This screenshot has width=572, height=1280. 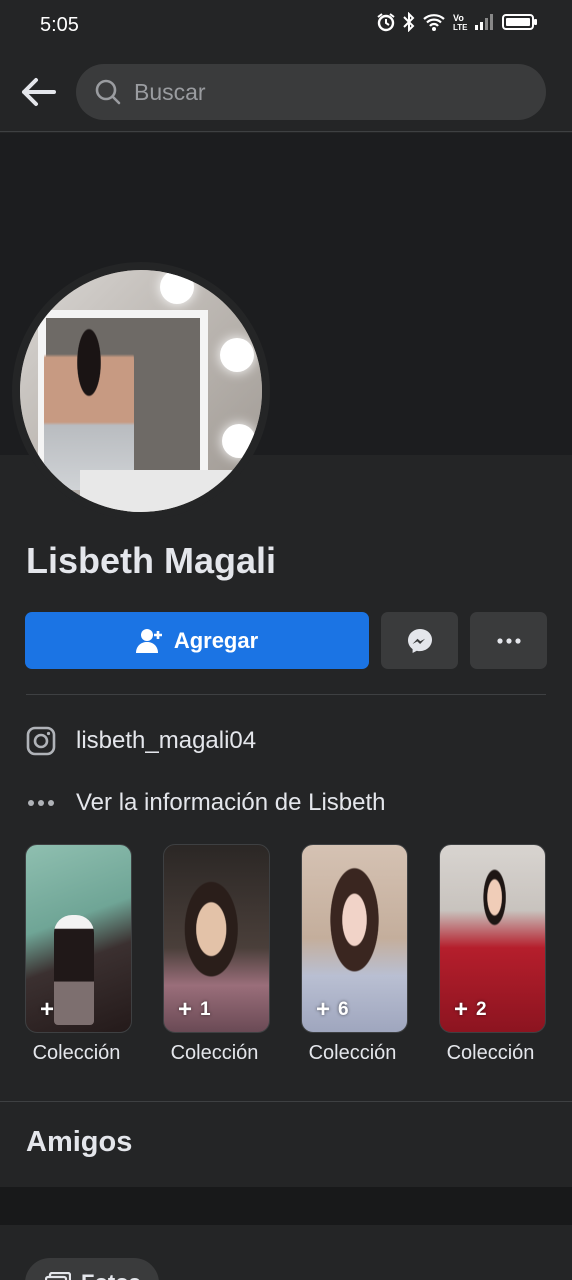 I want to click on arrow-left-icon, so click(x=39, y=92).